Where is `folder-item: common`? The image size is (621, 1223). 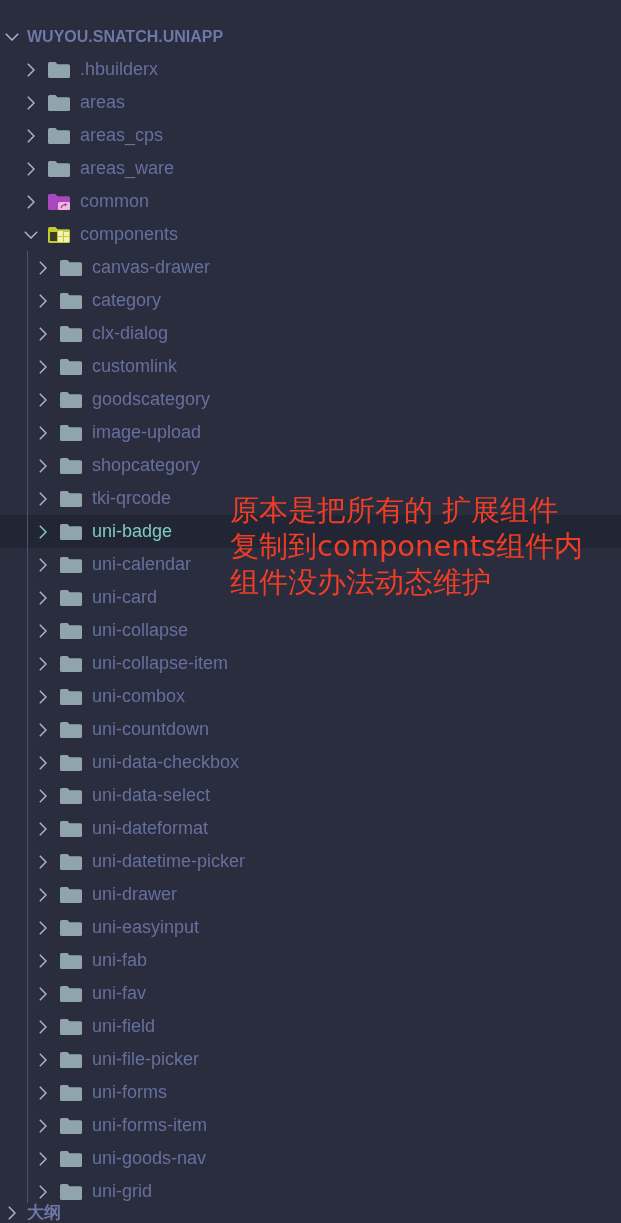
folder-item: common is located at coordinates (88, 201).